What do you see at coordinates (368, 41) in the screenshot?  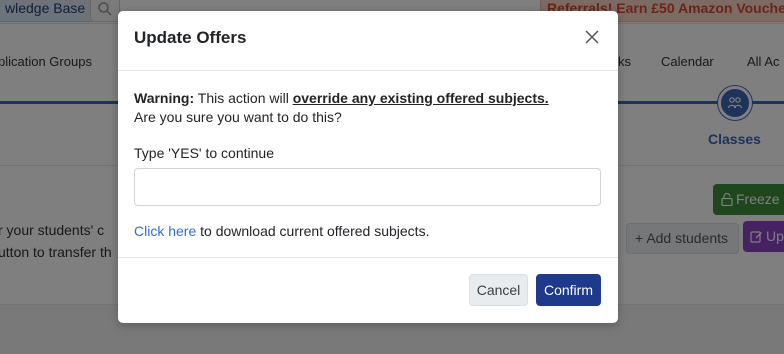 I see `modal-header: Update Offers` at bounding box center [368, 41].